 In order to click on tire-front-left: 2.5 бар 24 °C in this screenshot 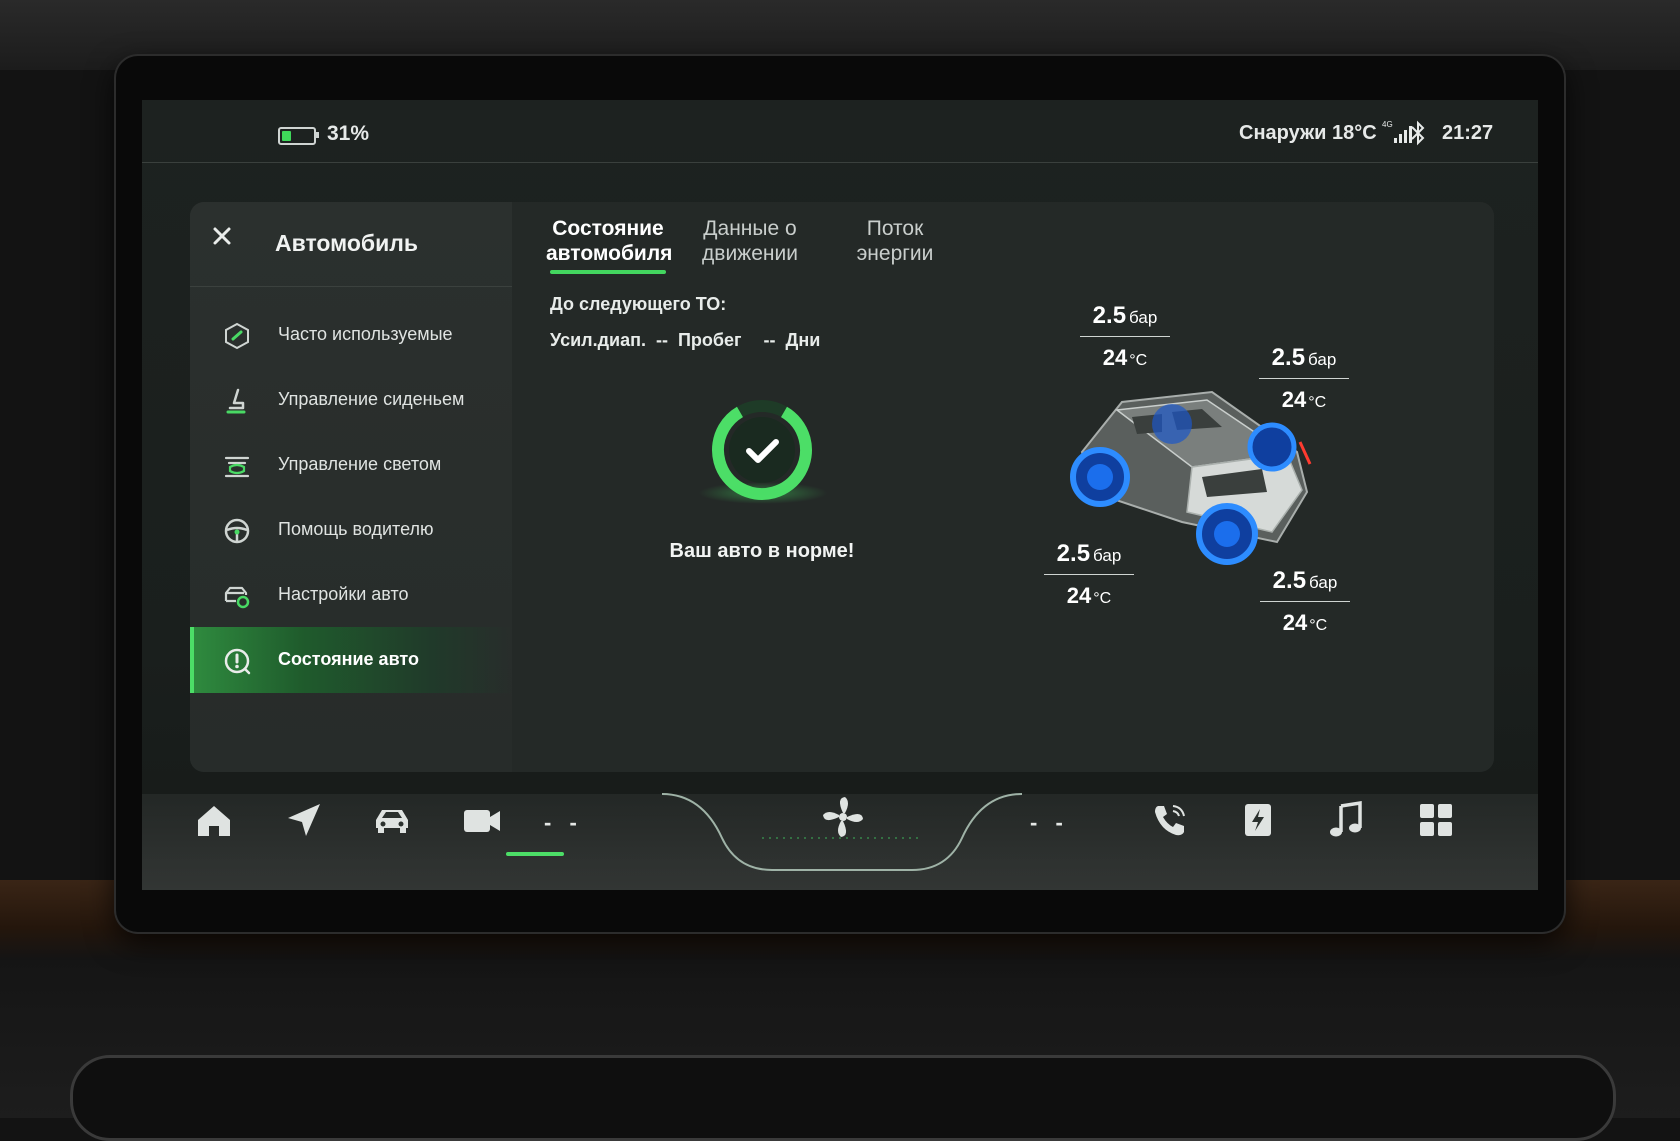, I will do `click(1125, 336)`.